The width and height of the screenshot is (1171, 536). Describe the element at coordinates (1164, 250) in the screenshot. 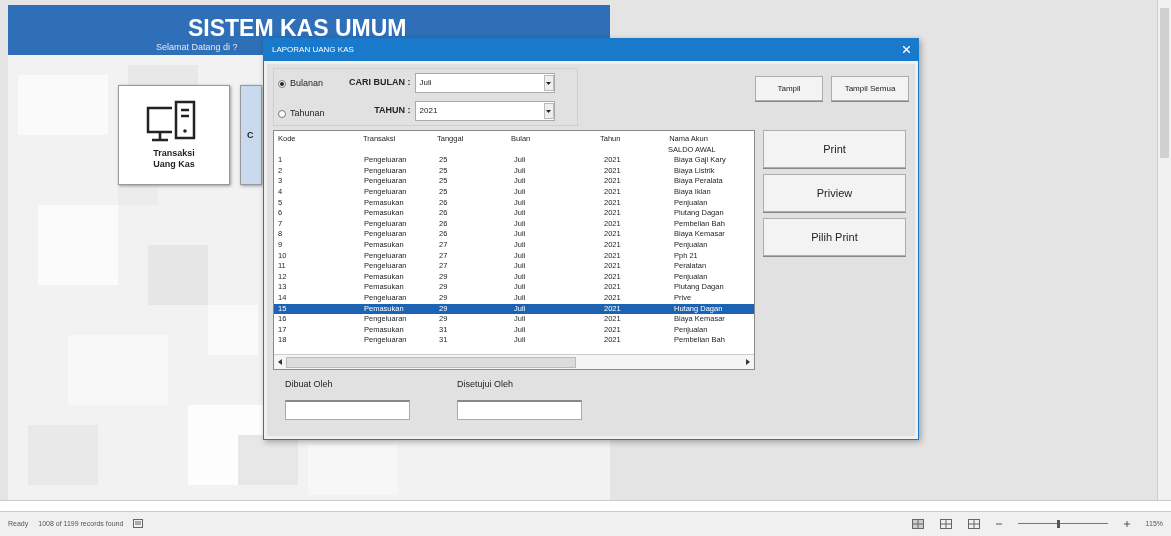

I see `vertical-scrollbar` at that location.